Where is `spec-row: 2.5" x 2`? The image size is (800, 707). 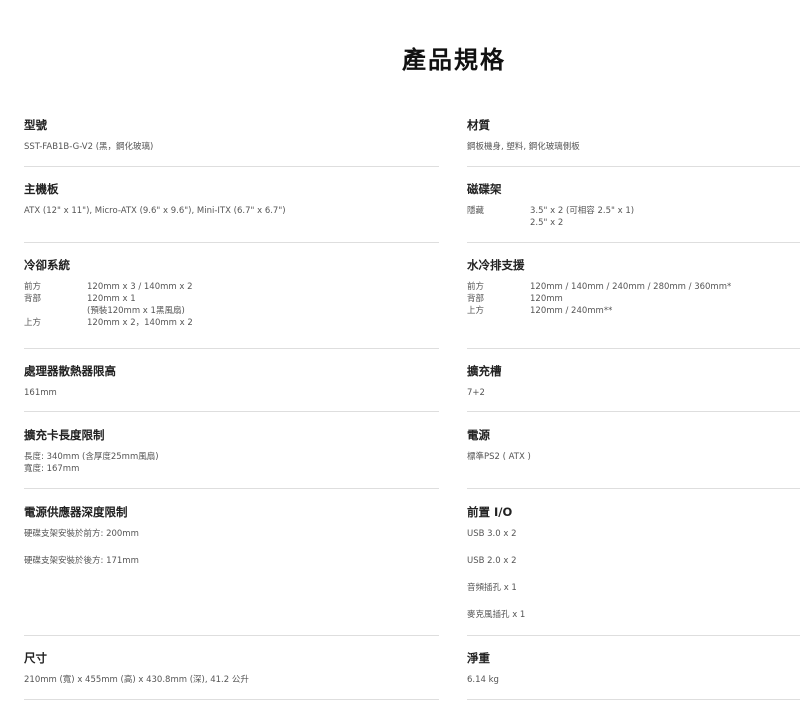 spec-row: 2.5" x 2 is located at coordinates (633, 223).